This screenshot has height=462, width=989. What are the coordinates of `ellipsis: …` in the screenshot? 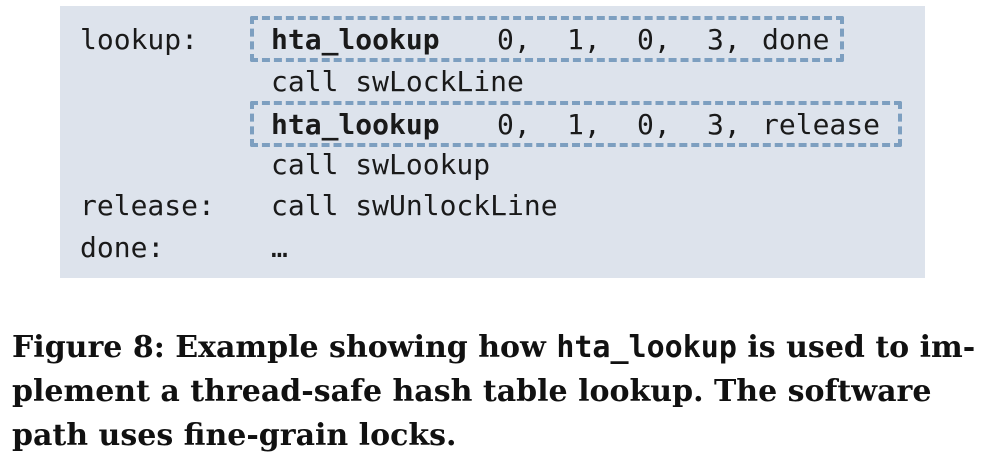 It's located at (279, 247).